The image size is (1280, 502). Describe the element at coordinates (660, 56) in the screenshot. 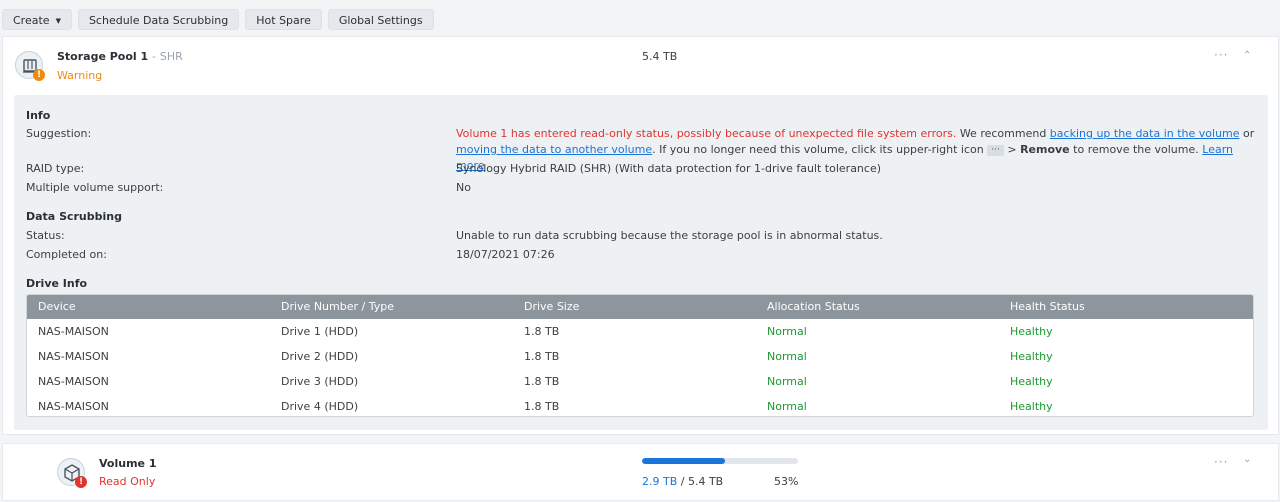

I see `pool-size: 5.4 TB` at that location.